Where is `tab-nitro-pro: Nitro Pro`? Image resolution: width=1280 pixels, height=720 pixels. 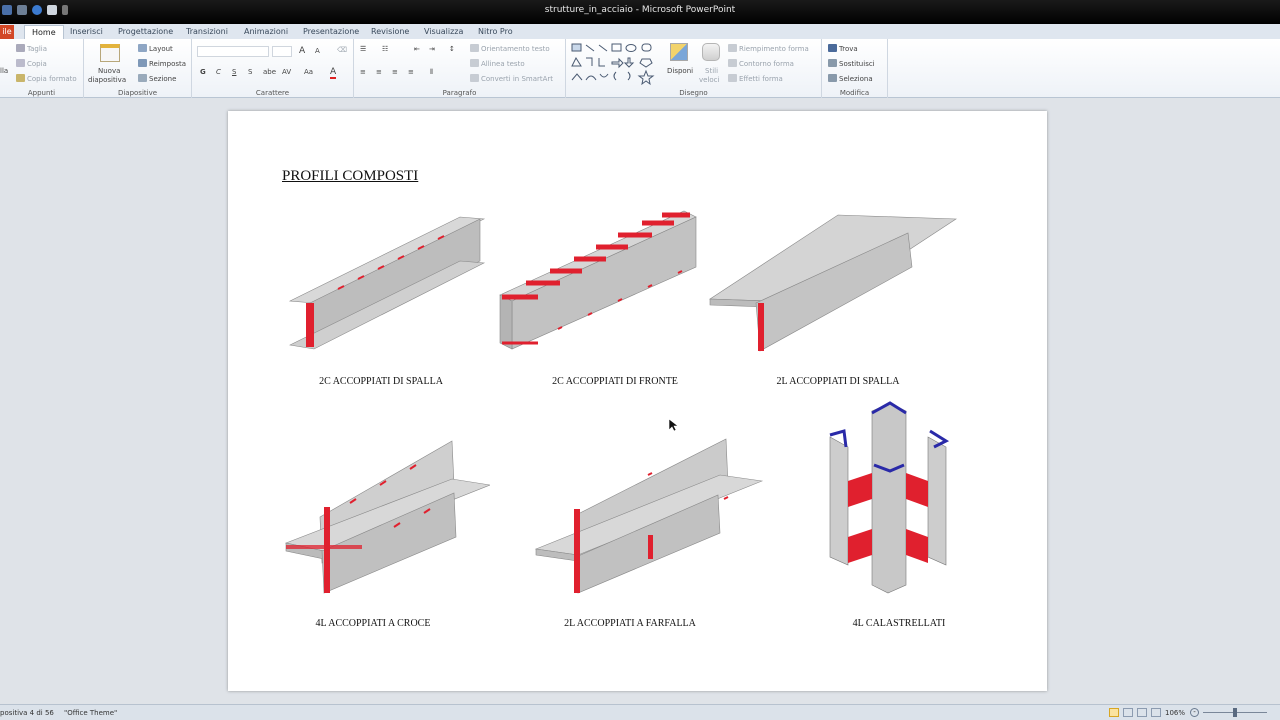
tab-nitro-pro: Nitro Pro is located at coordinates (495, 32).